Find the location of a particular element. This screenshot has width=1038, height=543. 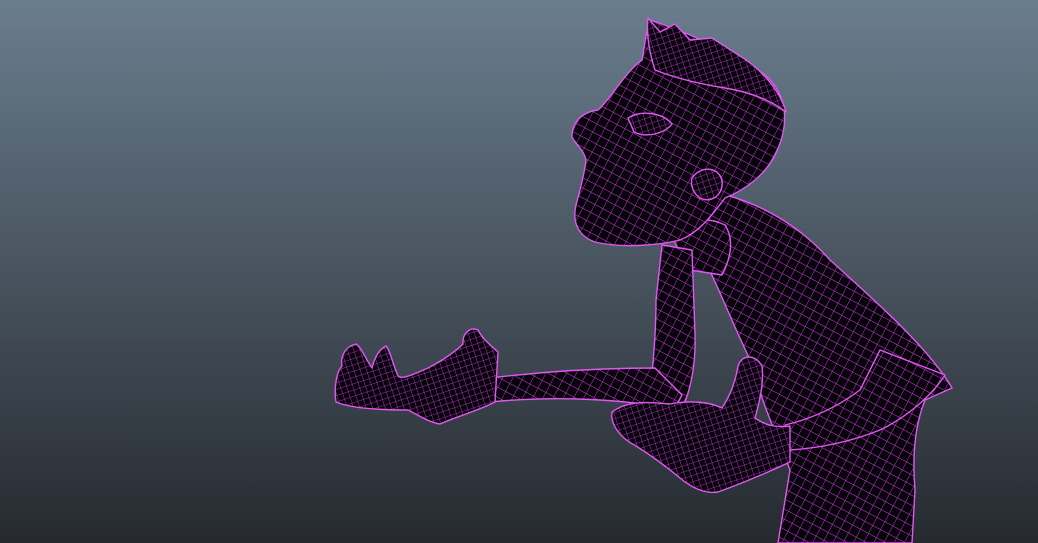

character-ear is located at coordinates (706, 184).